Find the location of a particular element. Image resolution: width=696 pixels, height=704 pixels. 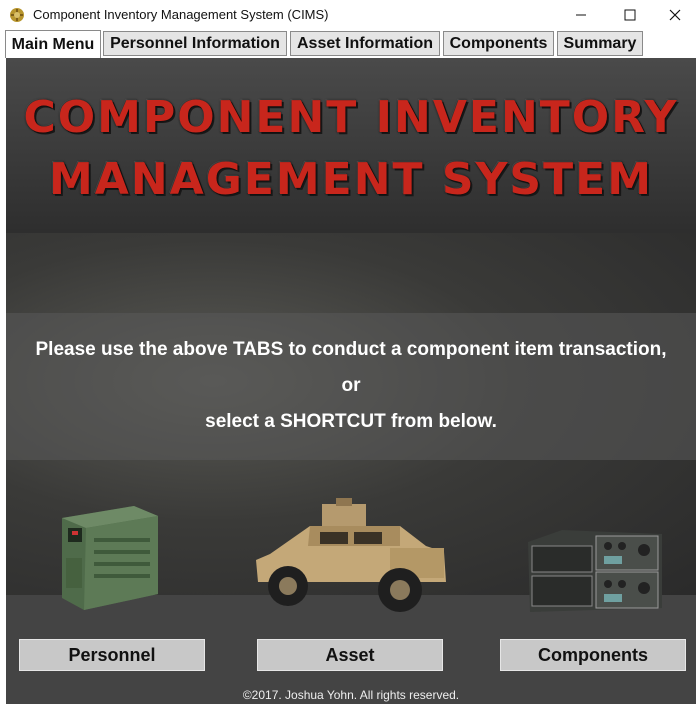

instruction-line2: or is located at coordinates (351, 385).